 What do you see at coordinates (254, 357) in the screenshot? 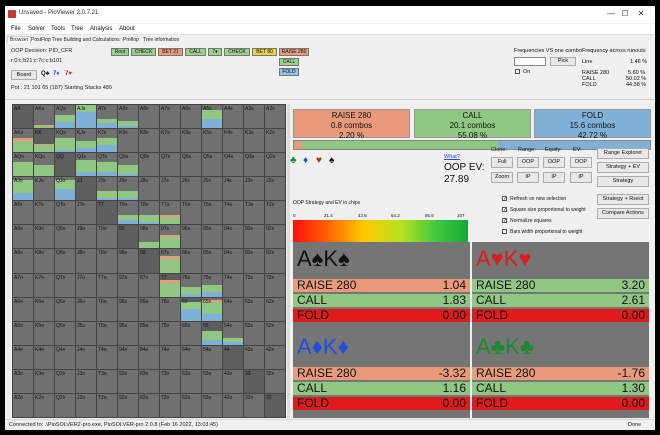
I see `hand-cell: 43s` at bounding box center [254, 357].